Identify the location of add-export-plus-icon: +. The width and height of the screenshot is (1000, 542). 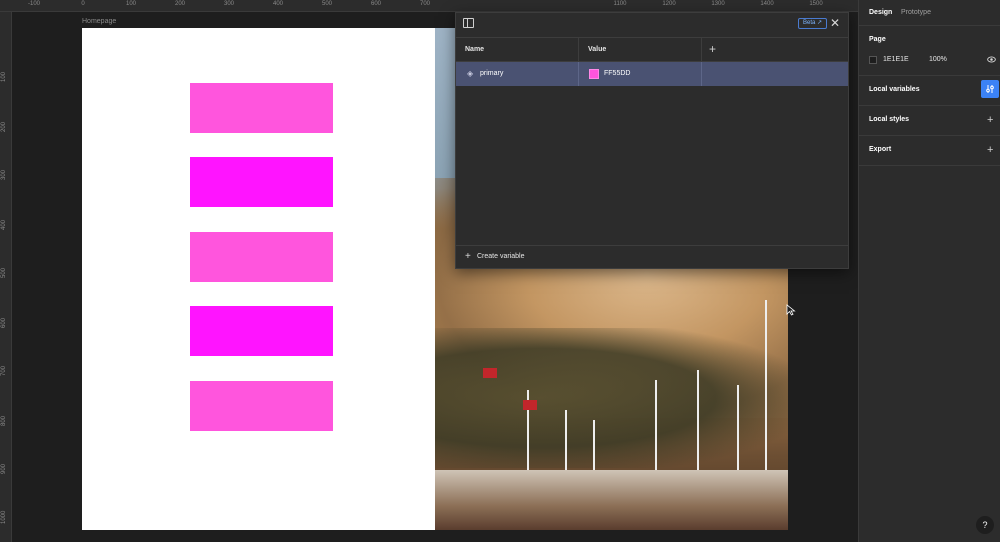
(990, 150).